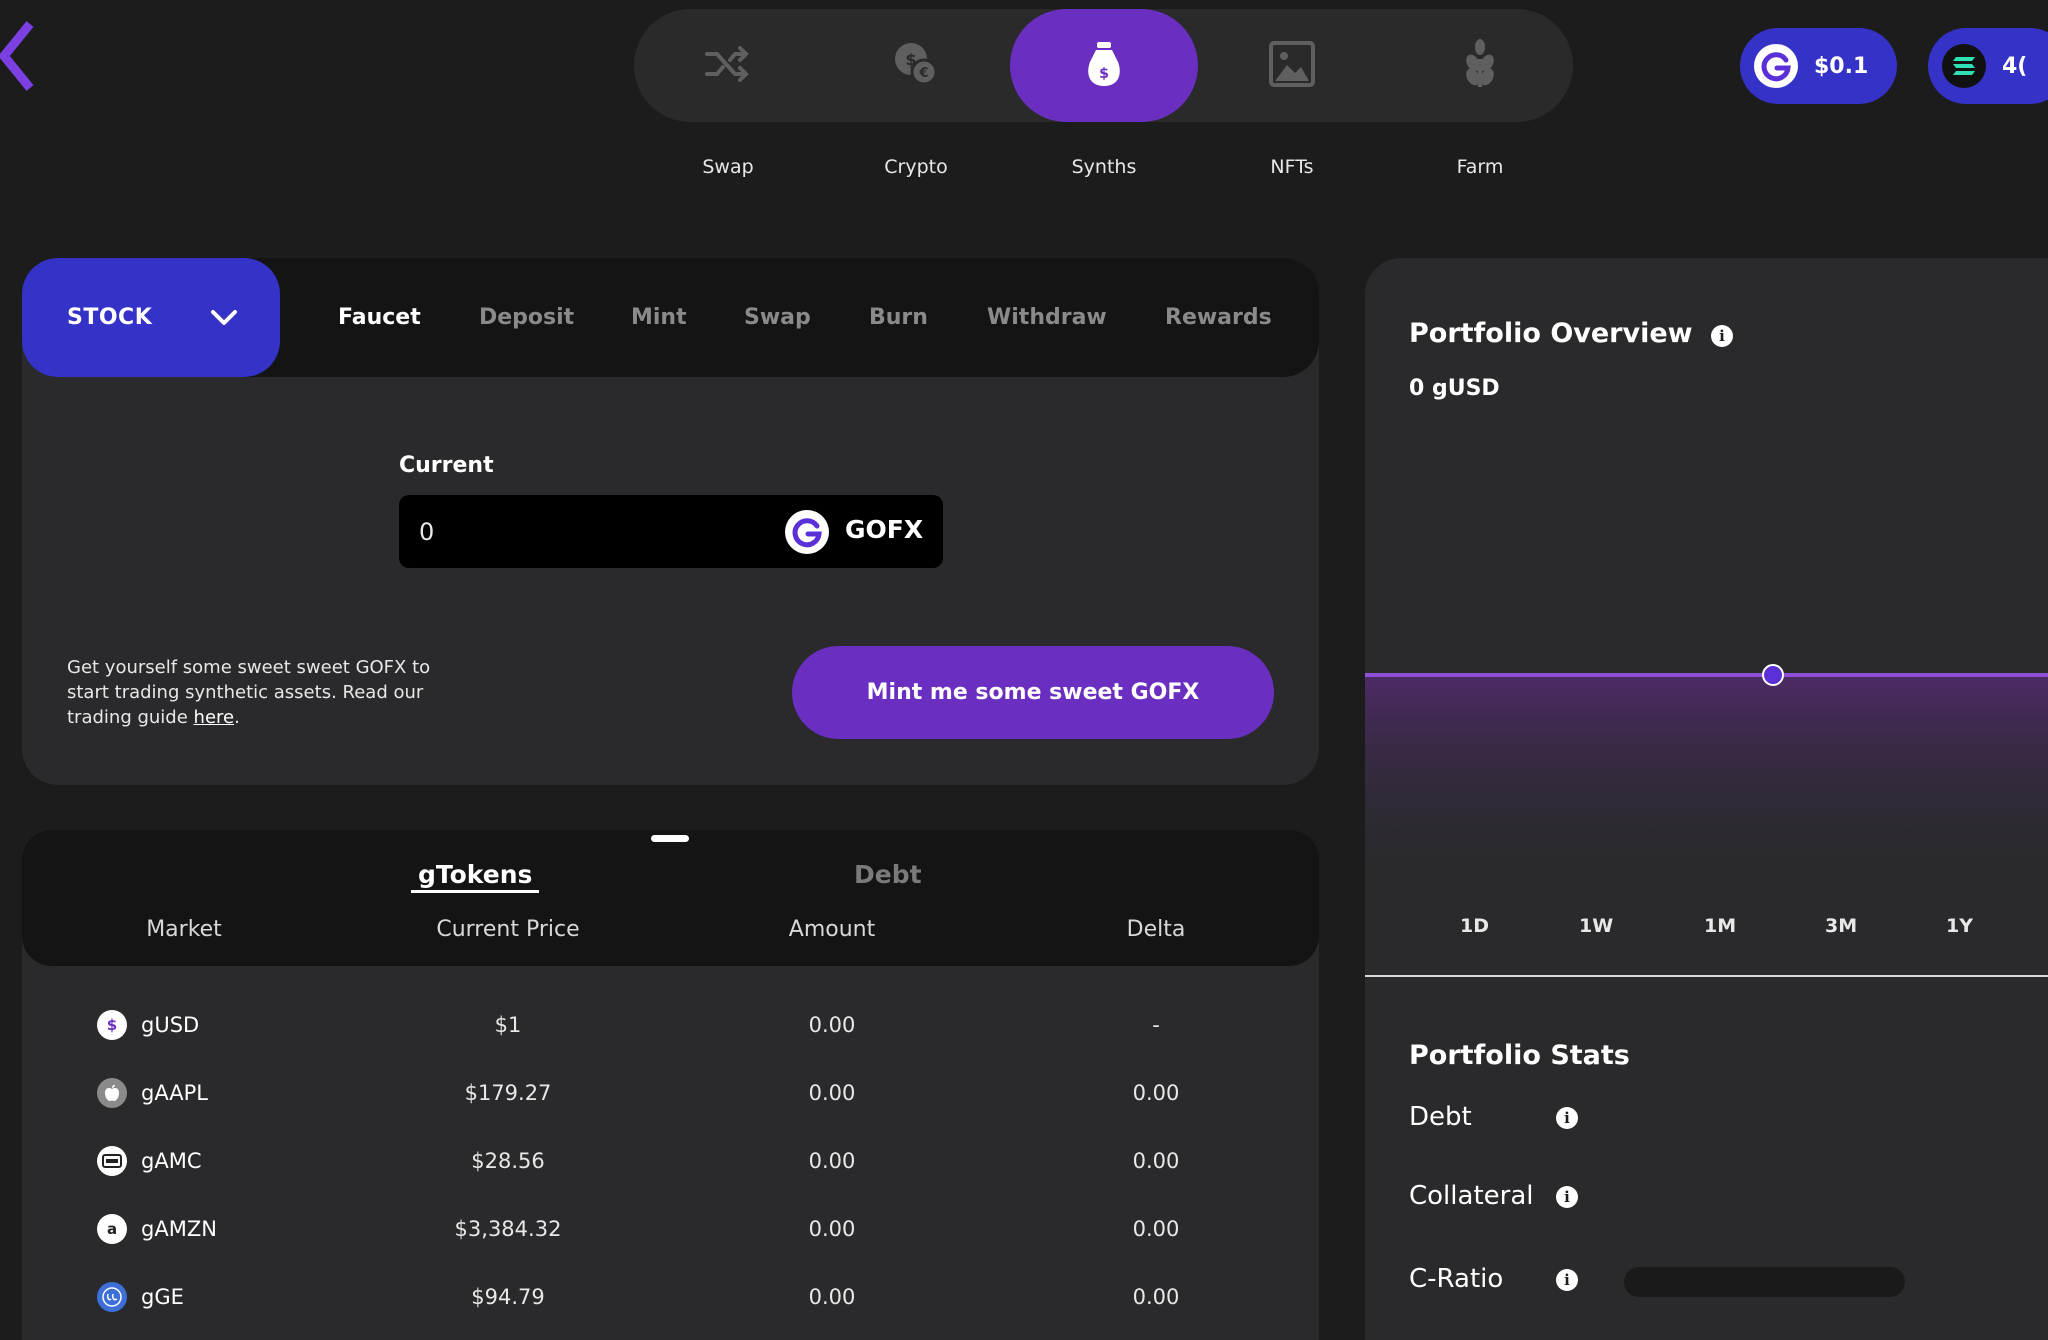 This screenshot has height=1340, width=2048. Describe the element at coordinates (110, 317) in the screenshot. I see `market-select-value: STOCK` at that location.